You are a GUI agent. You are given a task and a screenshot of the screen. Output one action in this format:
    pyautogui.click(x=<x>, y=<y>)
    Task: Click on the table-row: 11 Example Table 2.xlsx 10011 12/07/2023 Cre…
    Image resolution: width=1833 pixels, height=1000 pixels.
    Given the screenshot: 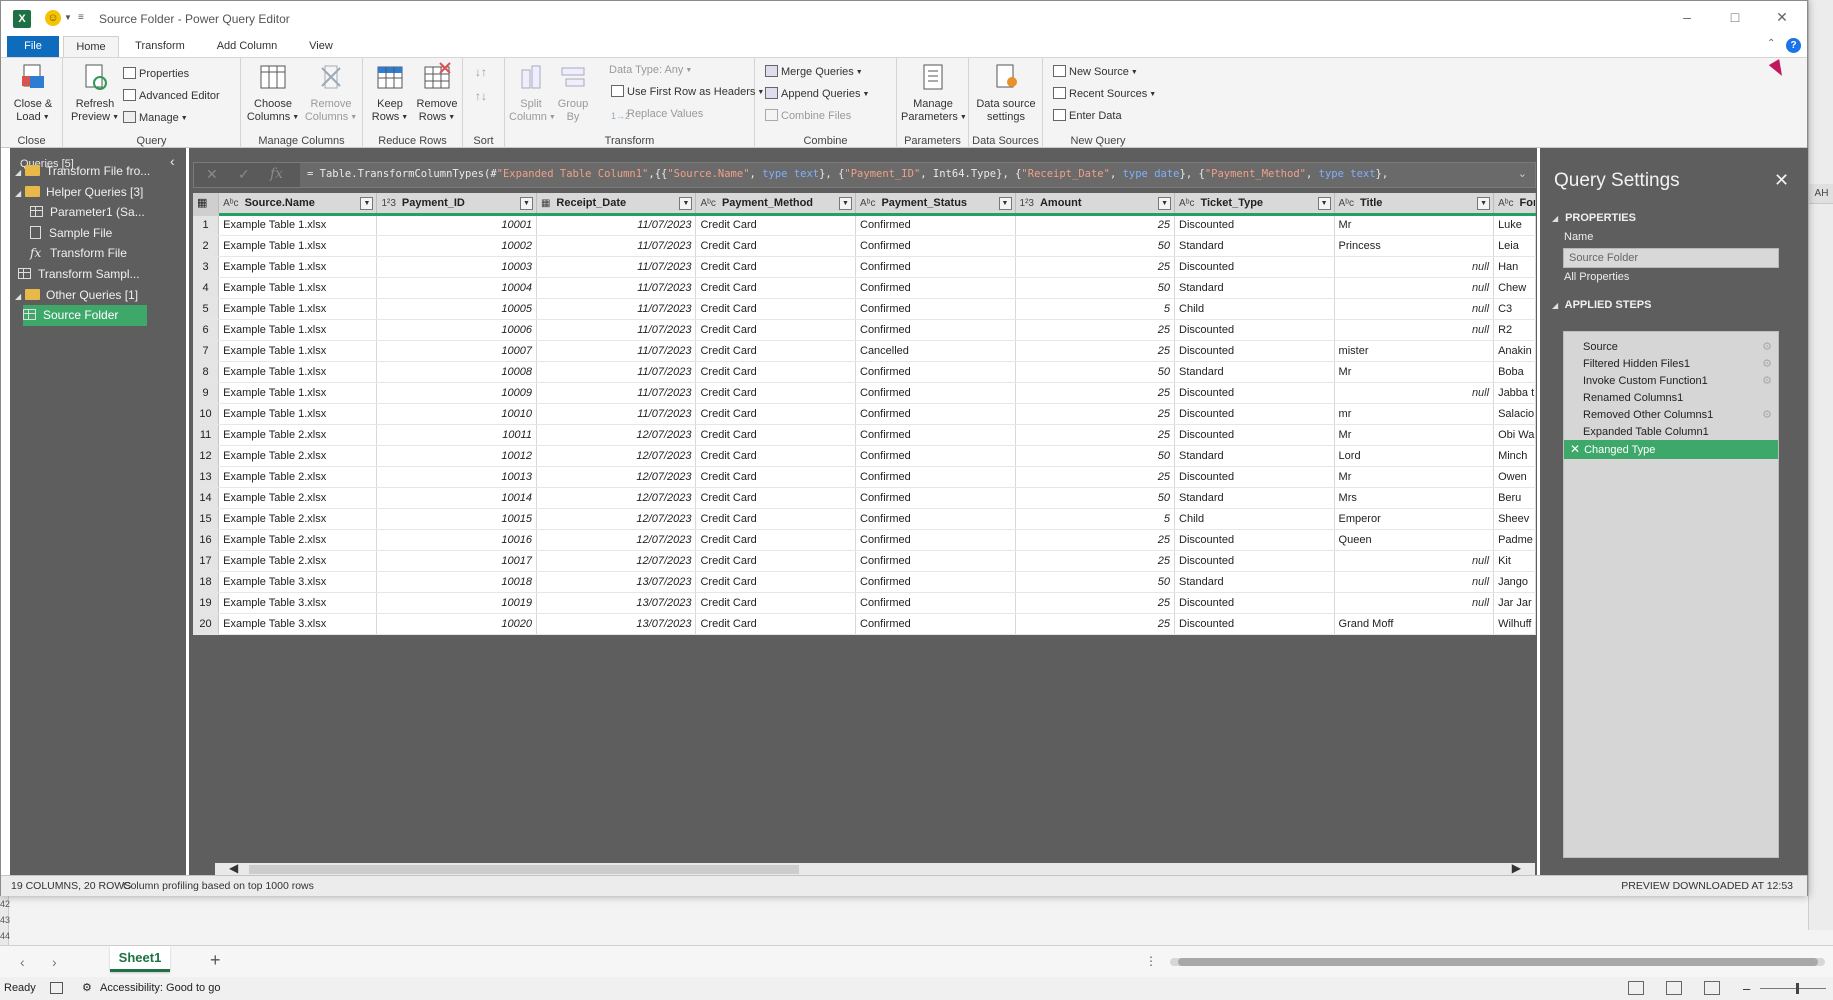 What is the action you would take?
    pyautogui.click(x=864, y=435)
    